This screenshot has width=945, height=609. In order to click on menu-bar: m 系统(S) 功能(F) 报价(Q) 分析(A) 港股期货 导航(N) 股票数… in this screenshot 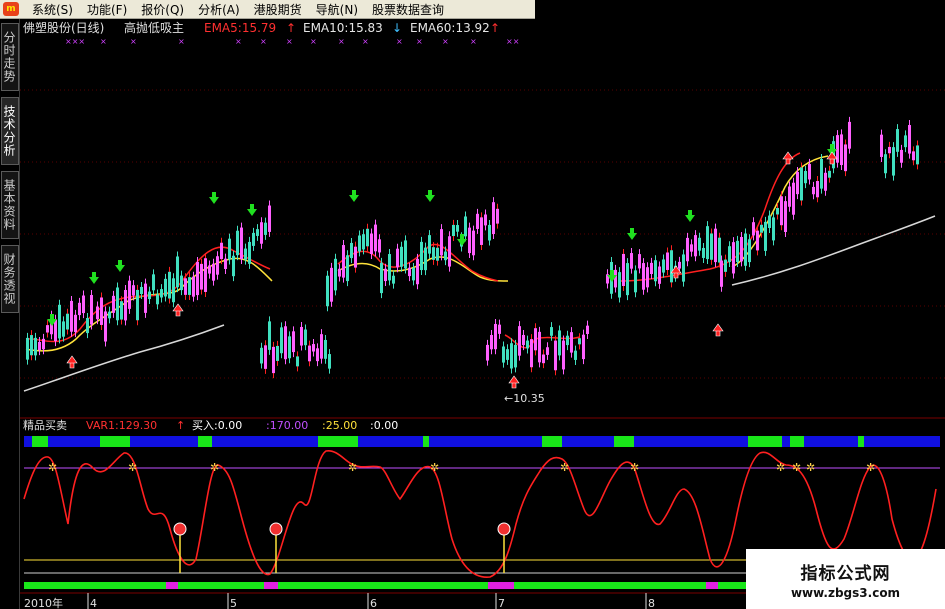, I will do `click(267, 9)`.